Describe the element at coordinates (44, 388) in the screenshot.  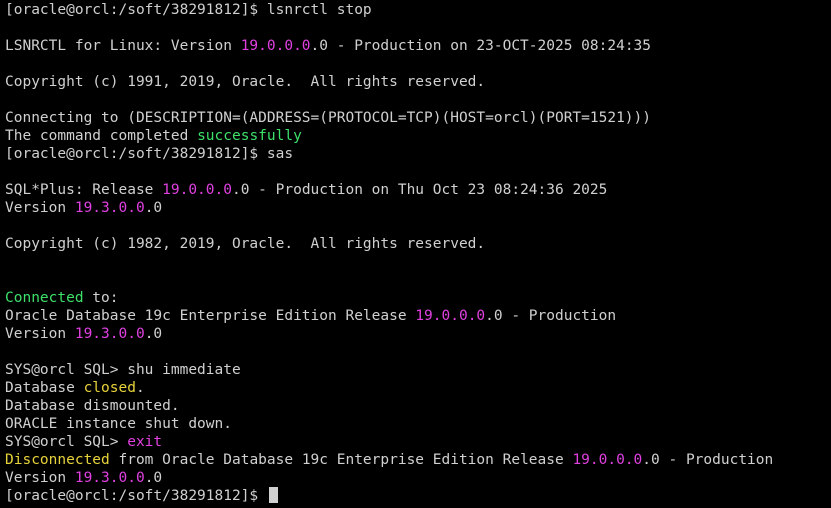
I see `terminal-text: Database` at that location.